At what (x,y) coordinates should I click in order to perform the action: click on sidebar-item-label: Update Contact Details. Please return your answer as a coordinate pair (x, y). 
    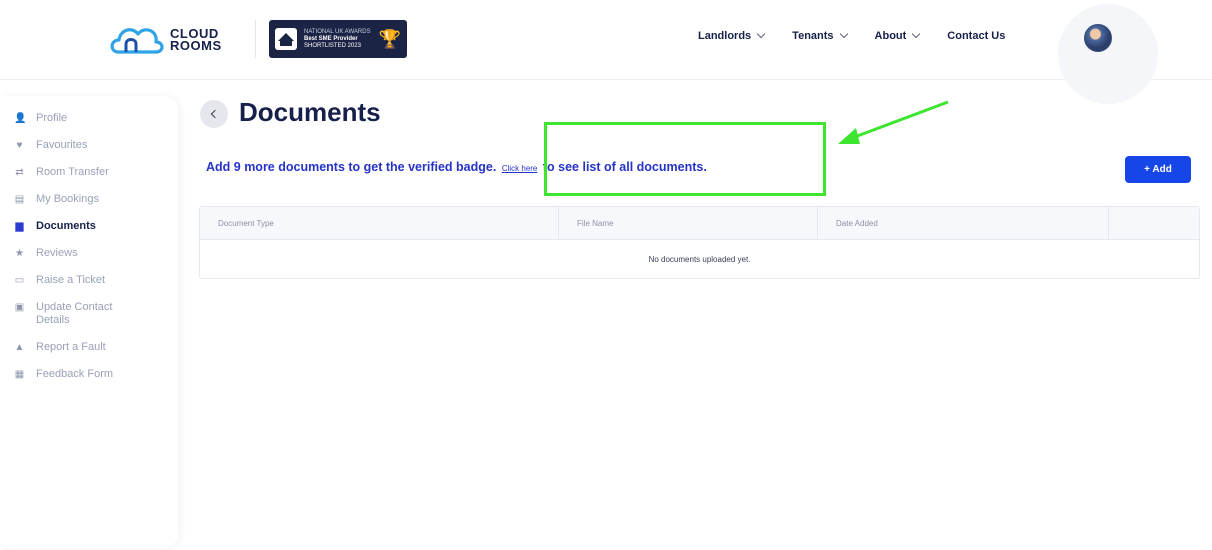
    Looking at the image, I should click on (74, 313).